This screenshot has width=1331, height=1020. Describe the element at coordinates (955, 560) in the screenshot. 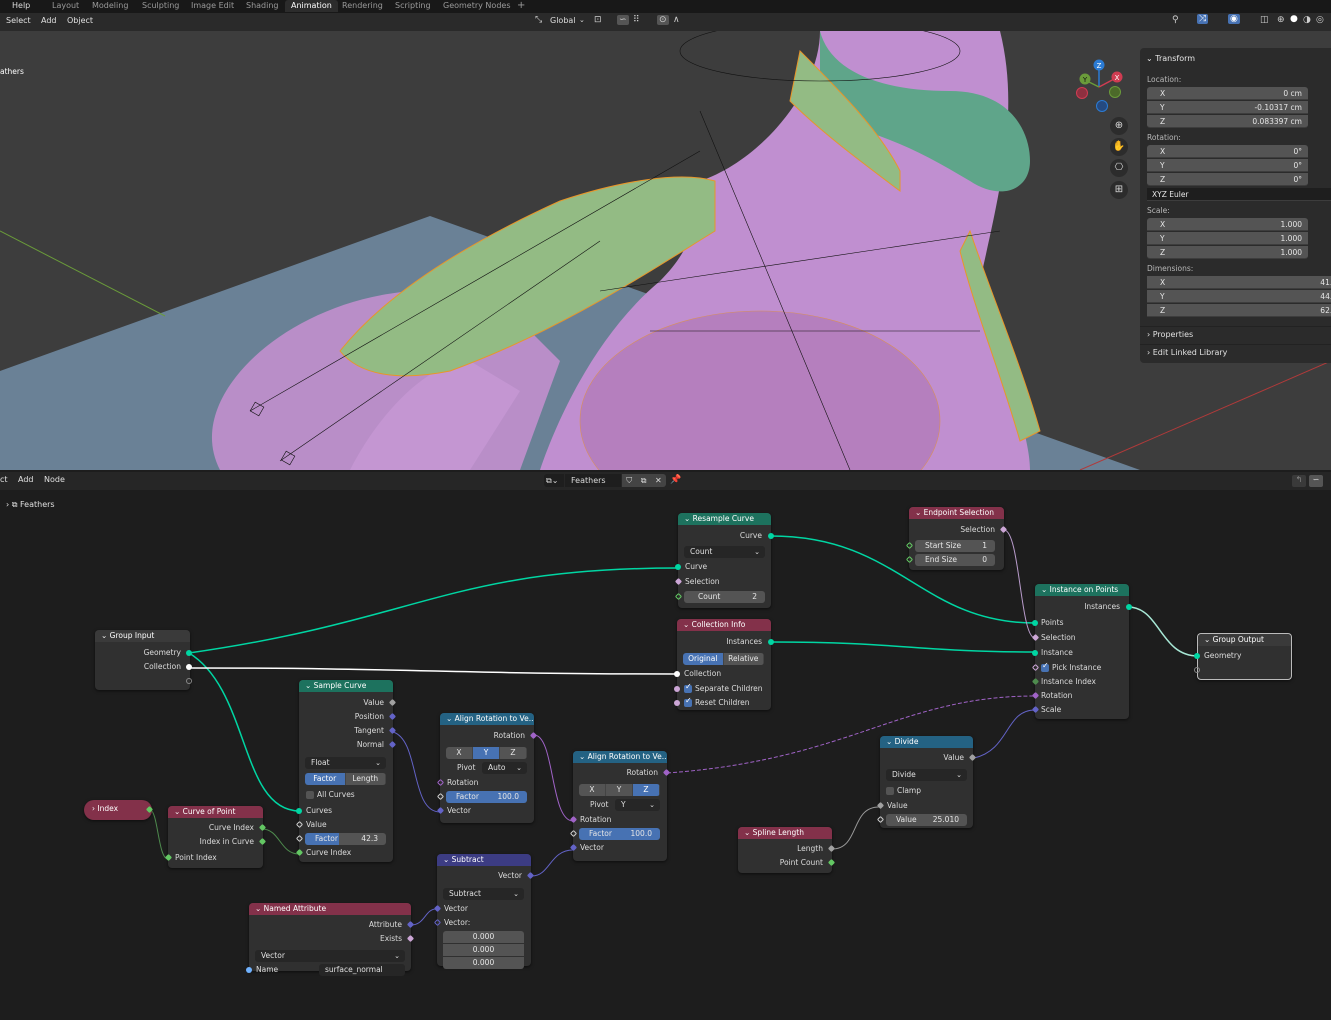

I see `end-size-field: End Size 0` at that location.